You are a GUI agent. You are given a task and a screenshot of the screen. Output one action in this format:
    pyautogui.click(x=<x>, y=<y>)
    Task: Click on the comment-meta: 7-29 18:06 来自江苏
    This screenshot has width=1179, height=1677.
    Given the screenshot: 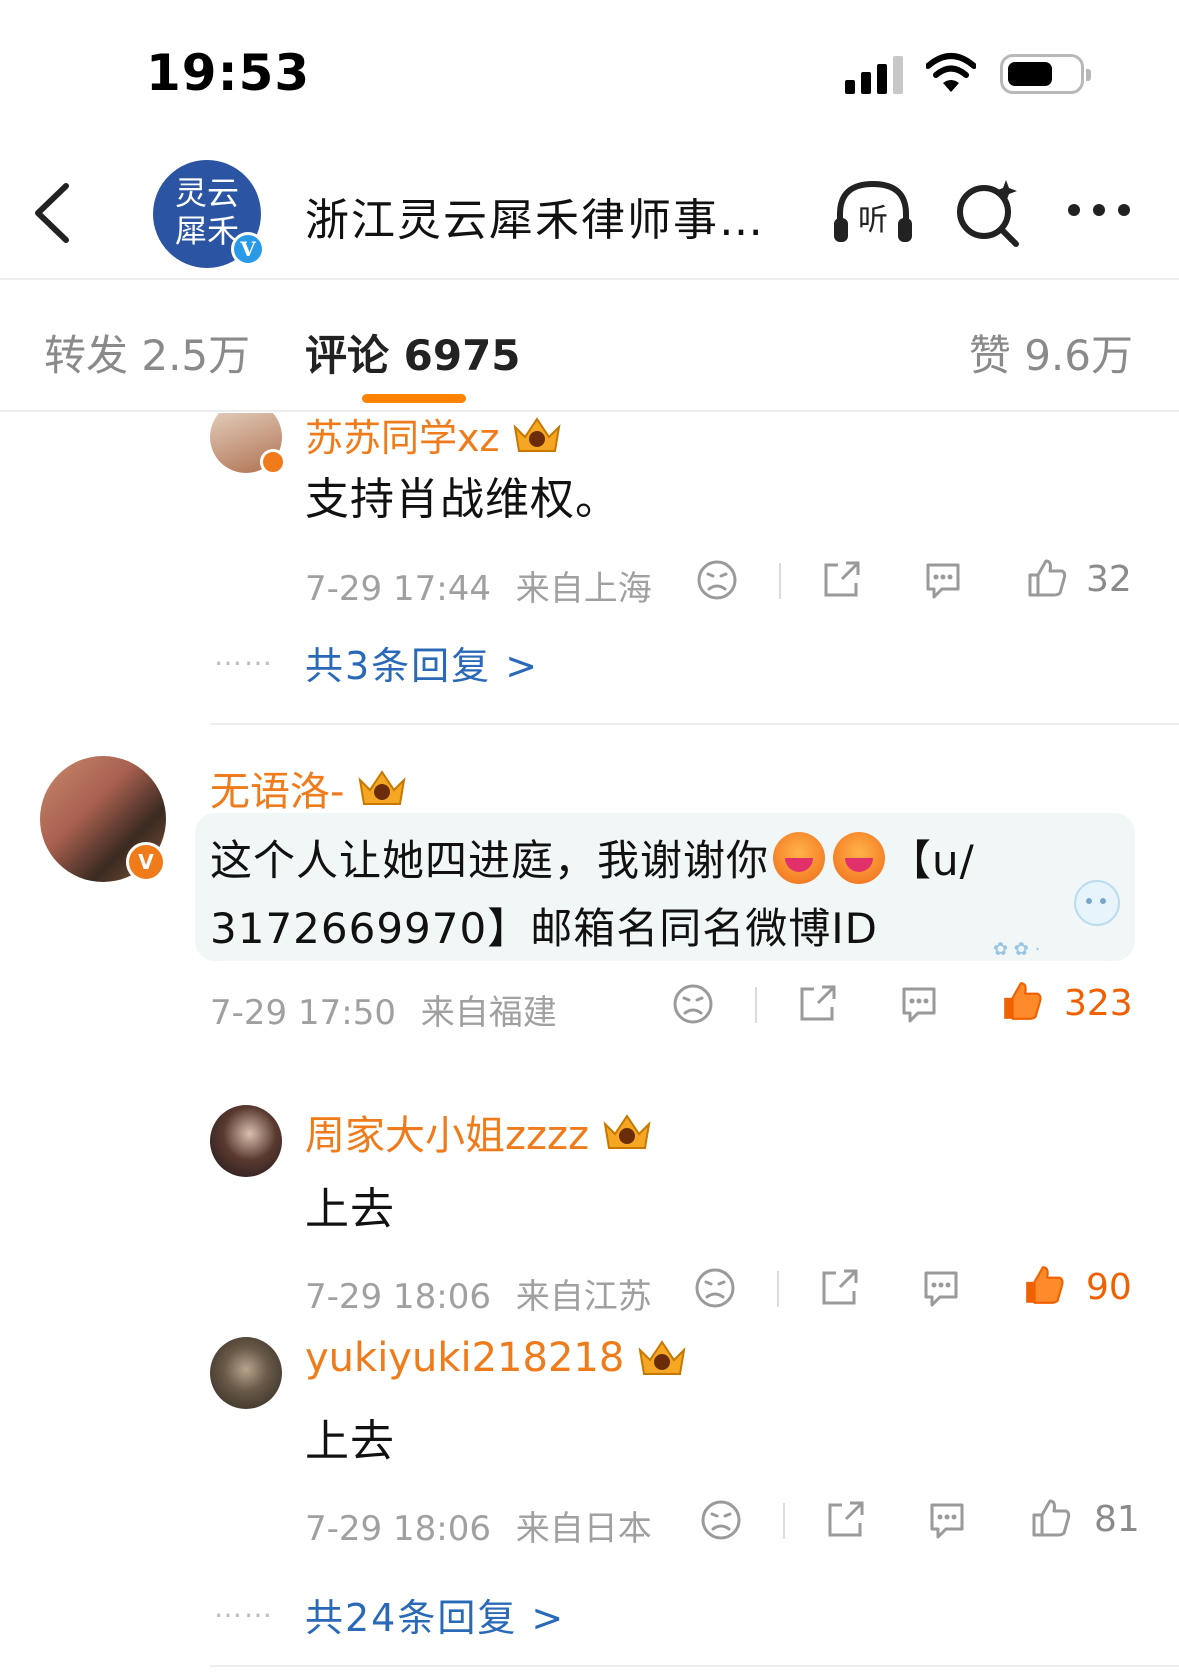 What is the action you would take?
    pyautogui.click(x=478, y=1293)
    